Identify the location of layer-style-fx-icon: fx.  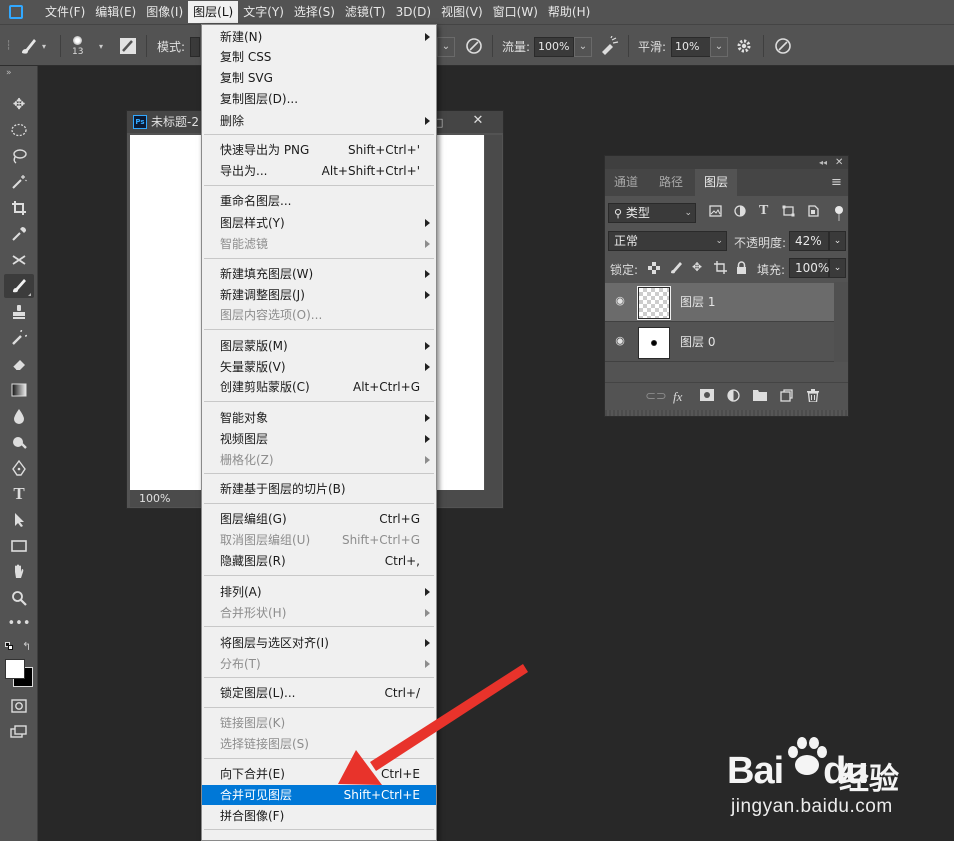
(677, 397).